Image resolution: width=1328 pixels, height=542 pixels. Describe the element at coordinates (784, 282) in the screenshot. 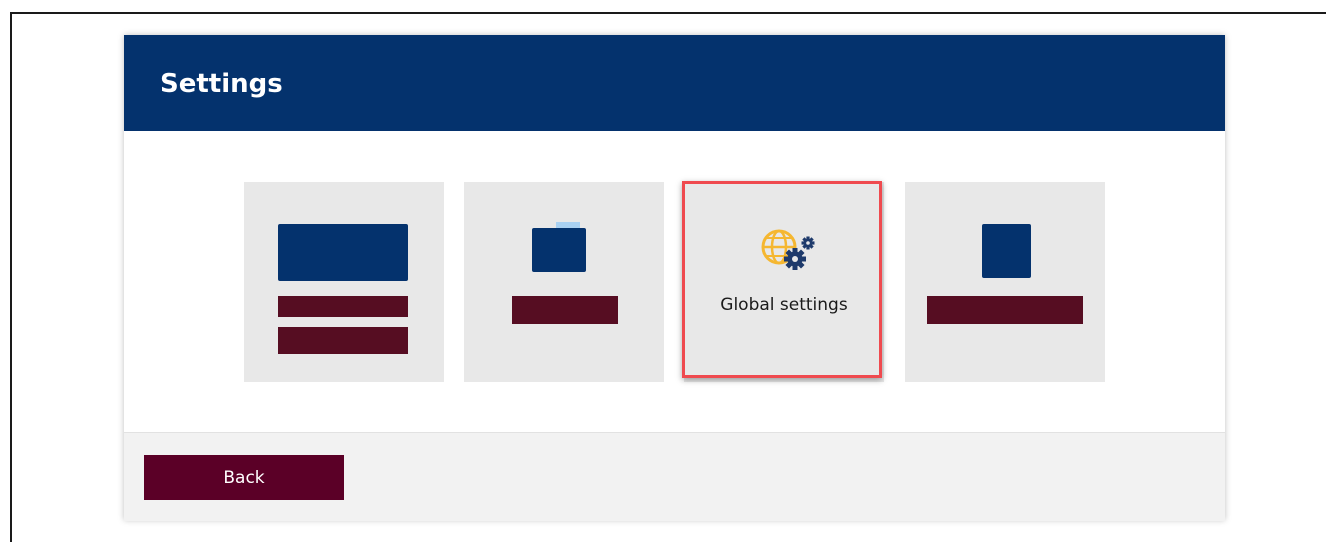

I see `global-settings-tile: Global settings` at that location.